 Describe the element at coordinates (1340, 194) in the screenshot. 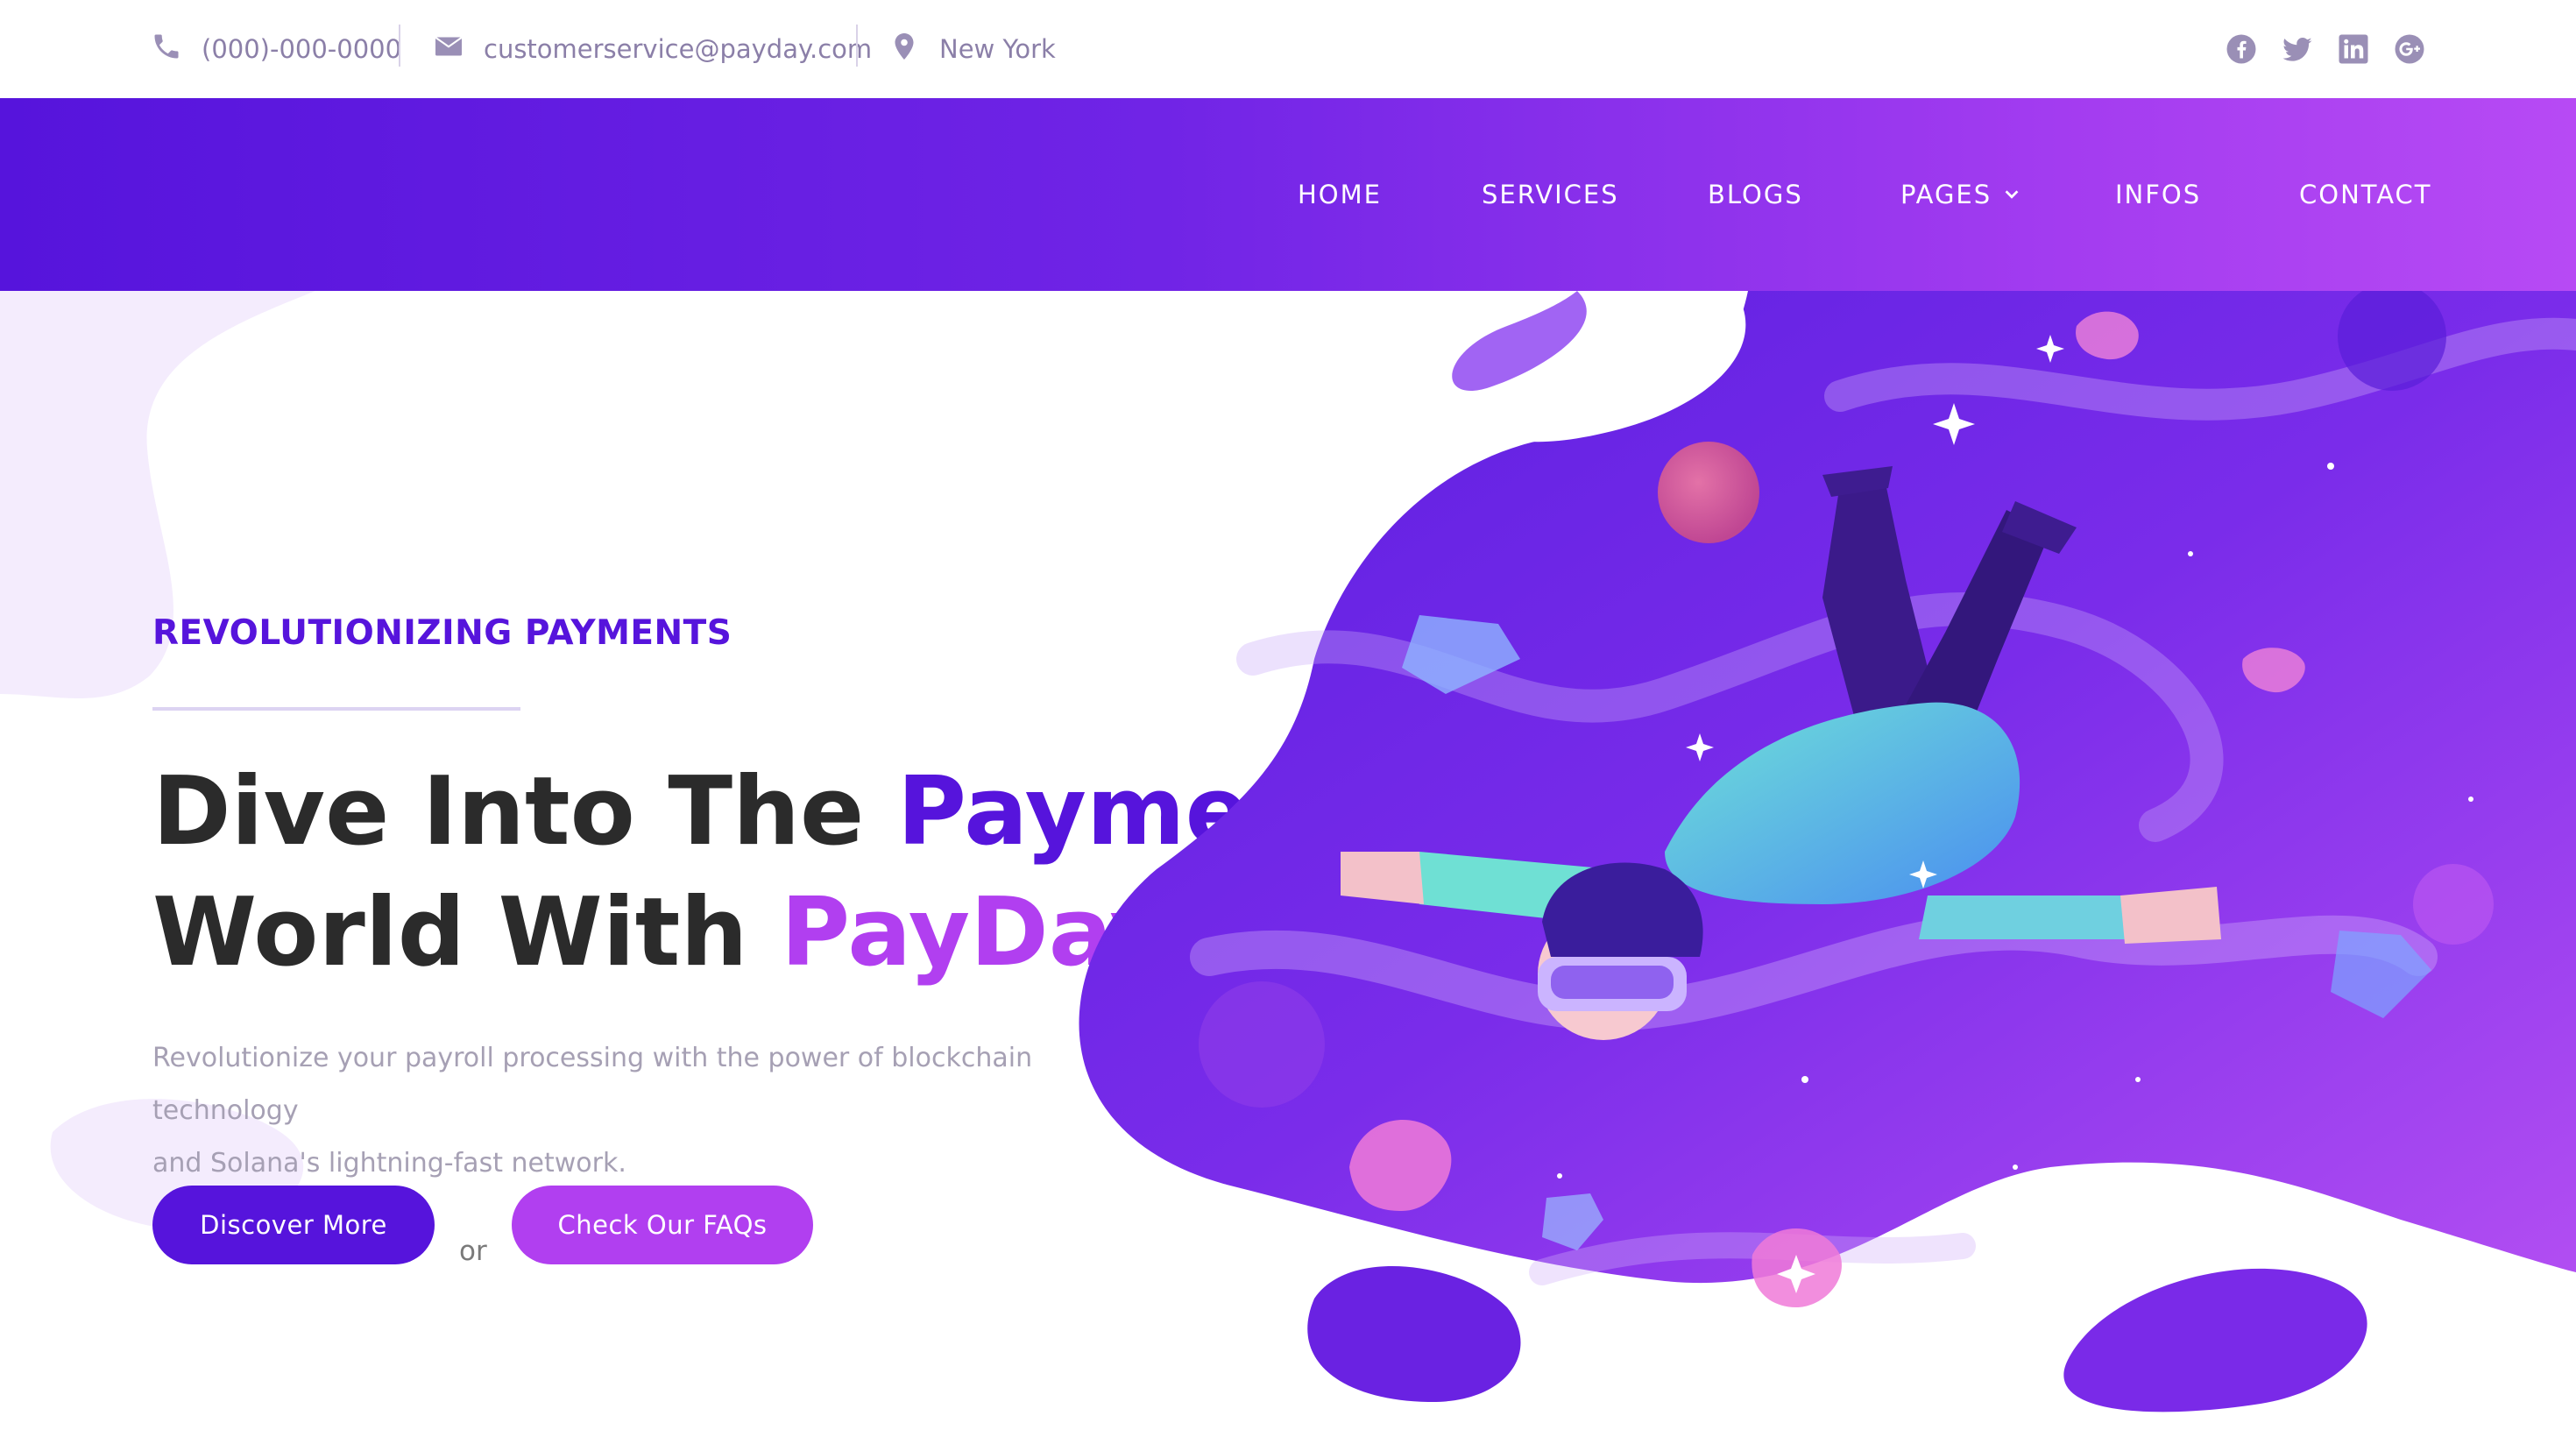

I see `nav-home: HOME` at that location.